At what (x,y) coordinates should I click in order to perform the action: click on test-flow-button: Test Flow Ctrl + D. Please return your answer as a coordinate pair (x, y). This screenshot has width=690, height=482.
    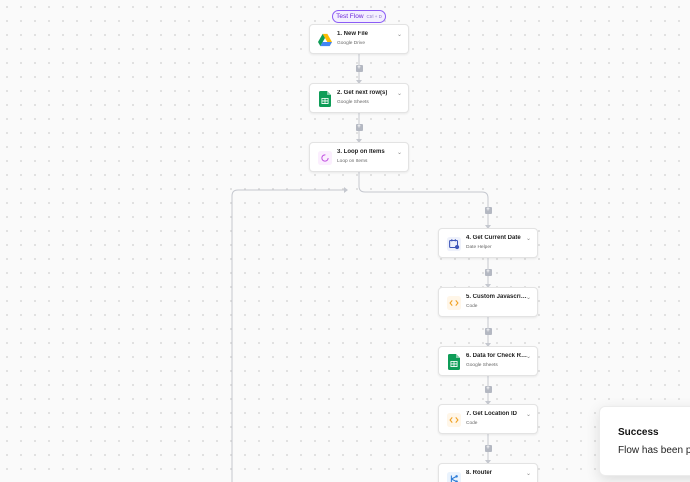
    Looking at the image, I should click on (359, 16).